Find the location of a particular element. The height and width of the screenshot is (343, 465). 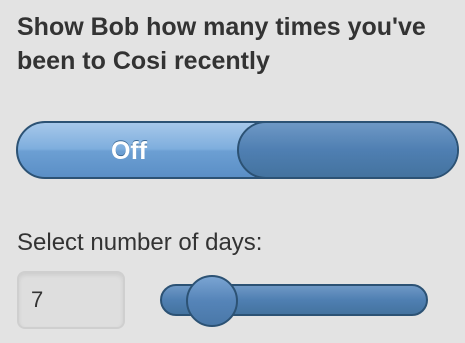

toggle-knob is located at coordinates (347, 150).